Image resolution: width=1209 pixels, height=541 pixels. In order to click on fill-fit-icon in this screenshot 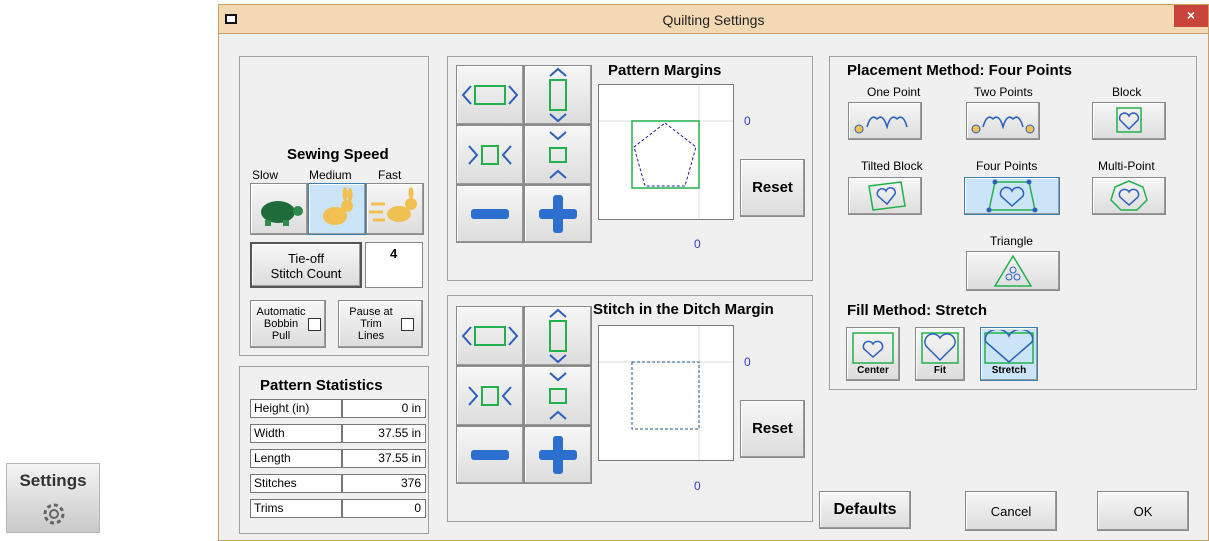, I will do `click(940, 348)`.